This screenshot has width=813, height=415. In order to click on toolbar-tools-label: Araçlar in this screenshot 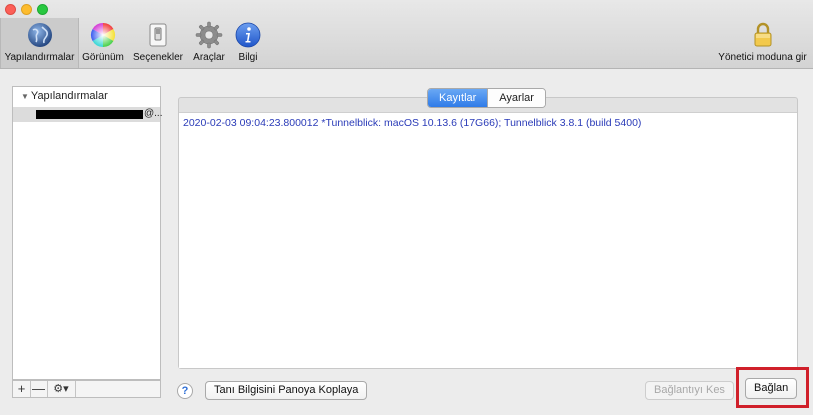, I will do `click(209, 57)`.